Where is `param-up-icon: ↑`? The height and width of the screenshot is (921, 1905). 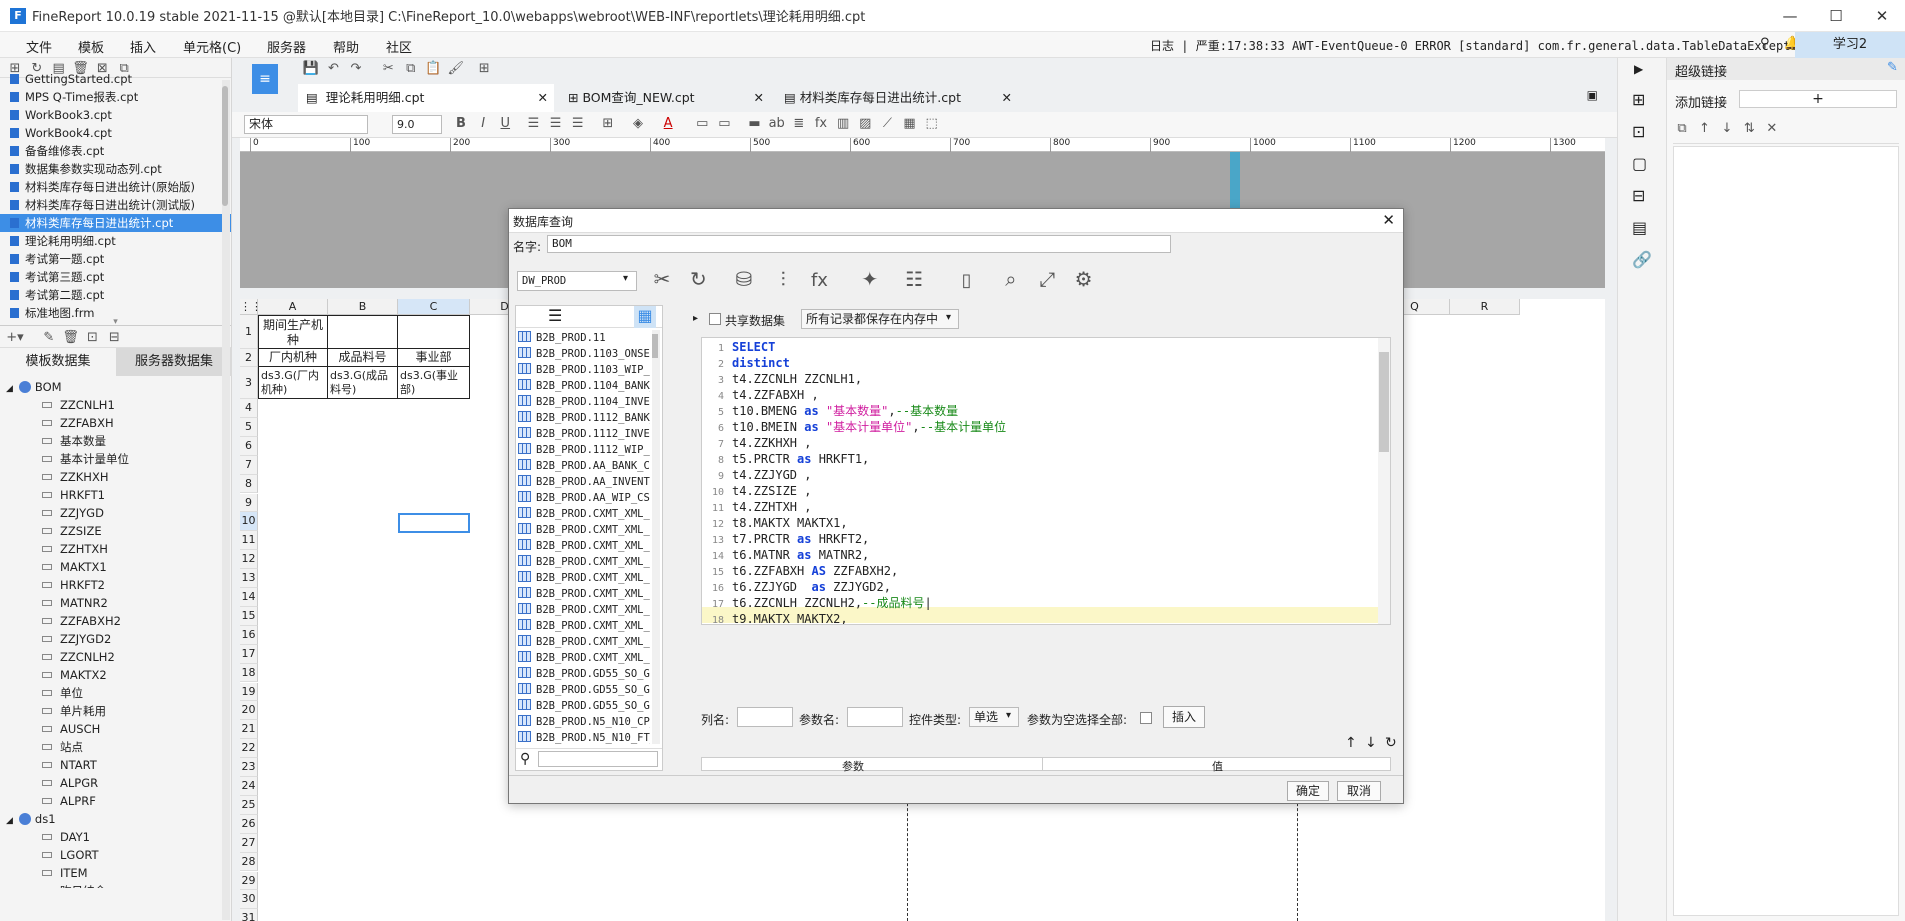
param-up-icon: ↑ is located at coordinates (1351, 743).